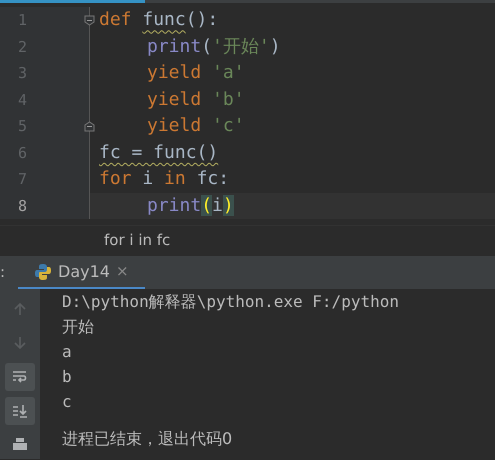 The image size is (495, 460). I want to click on code-line: print('开始'), so click(213, 46).